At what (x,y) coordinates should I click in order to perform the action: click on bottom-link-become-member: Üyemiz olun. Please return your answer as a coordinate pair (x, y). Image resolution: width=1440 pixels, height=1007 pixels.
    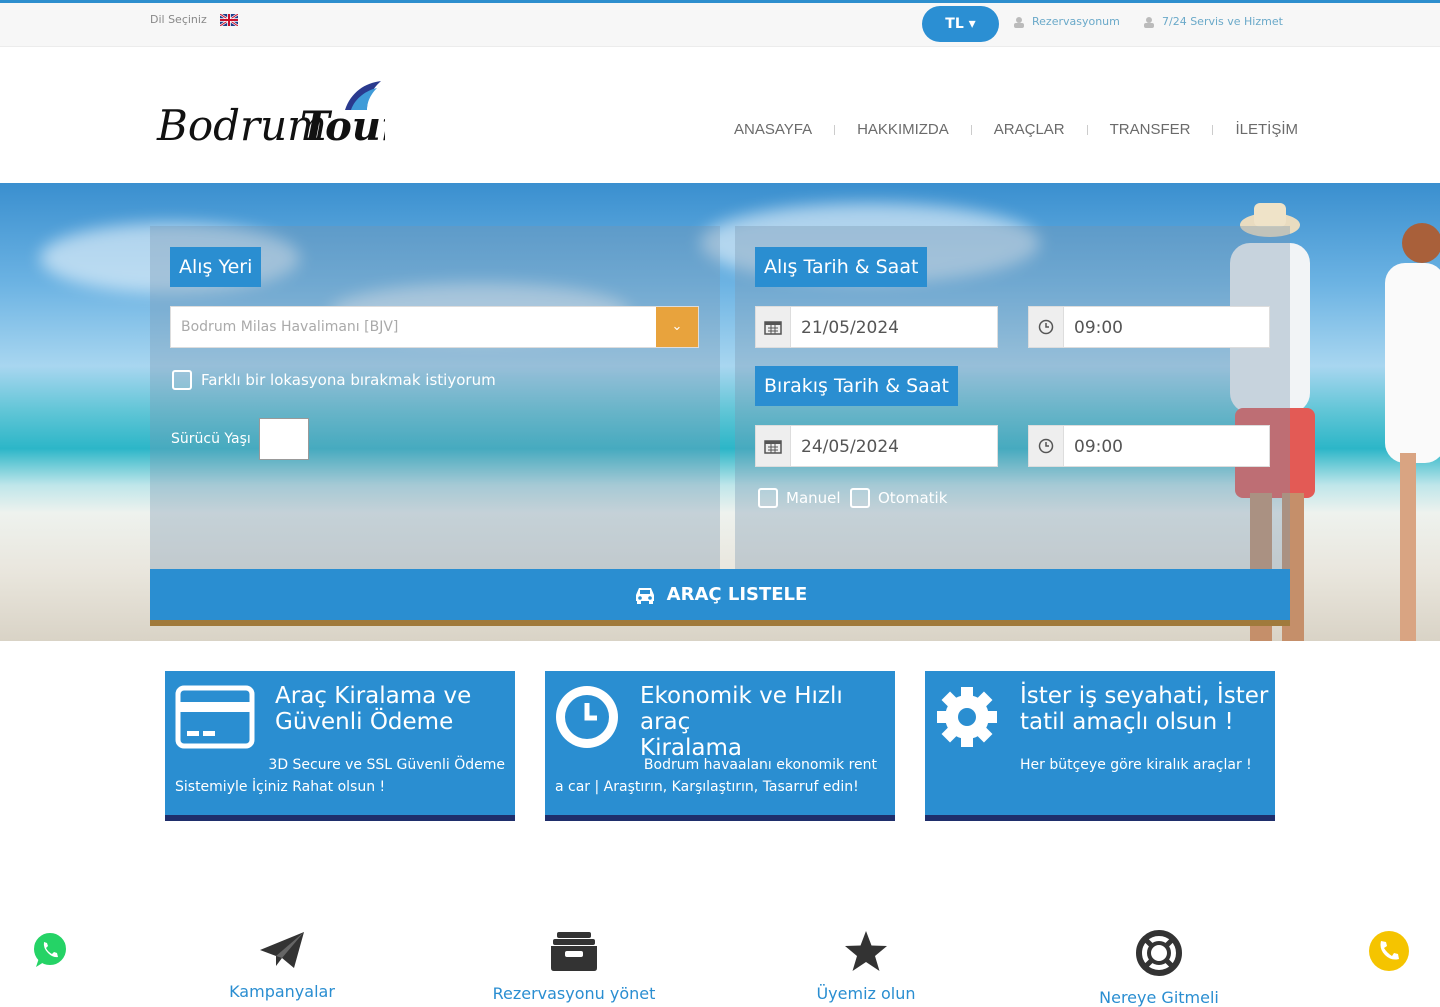
    Looking at the image, I should click on (866, 966).